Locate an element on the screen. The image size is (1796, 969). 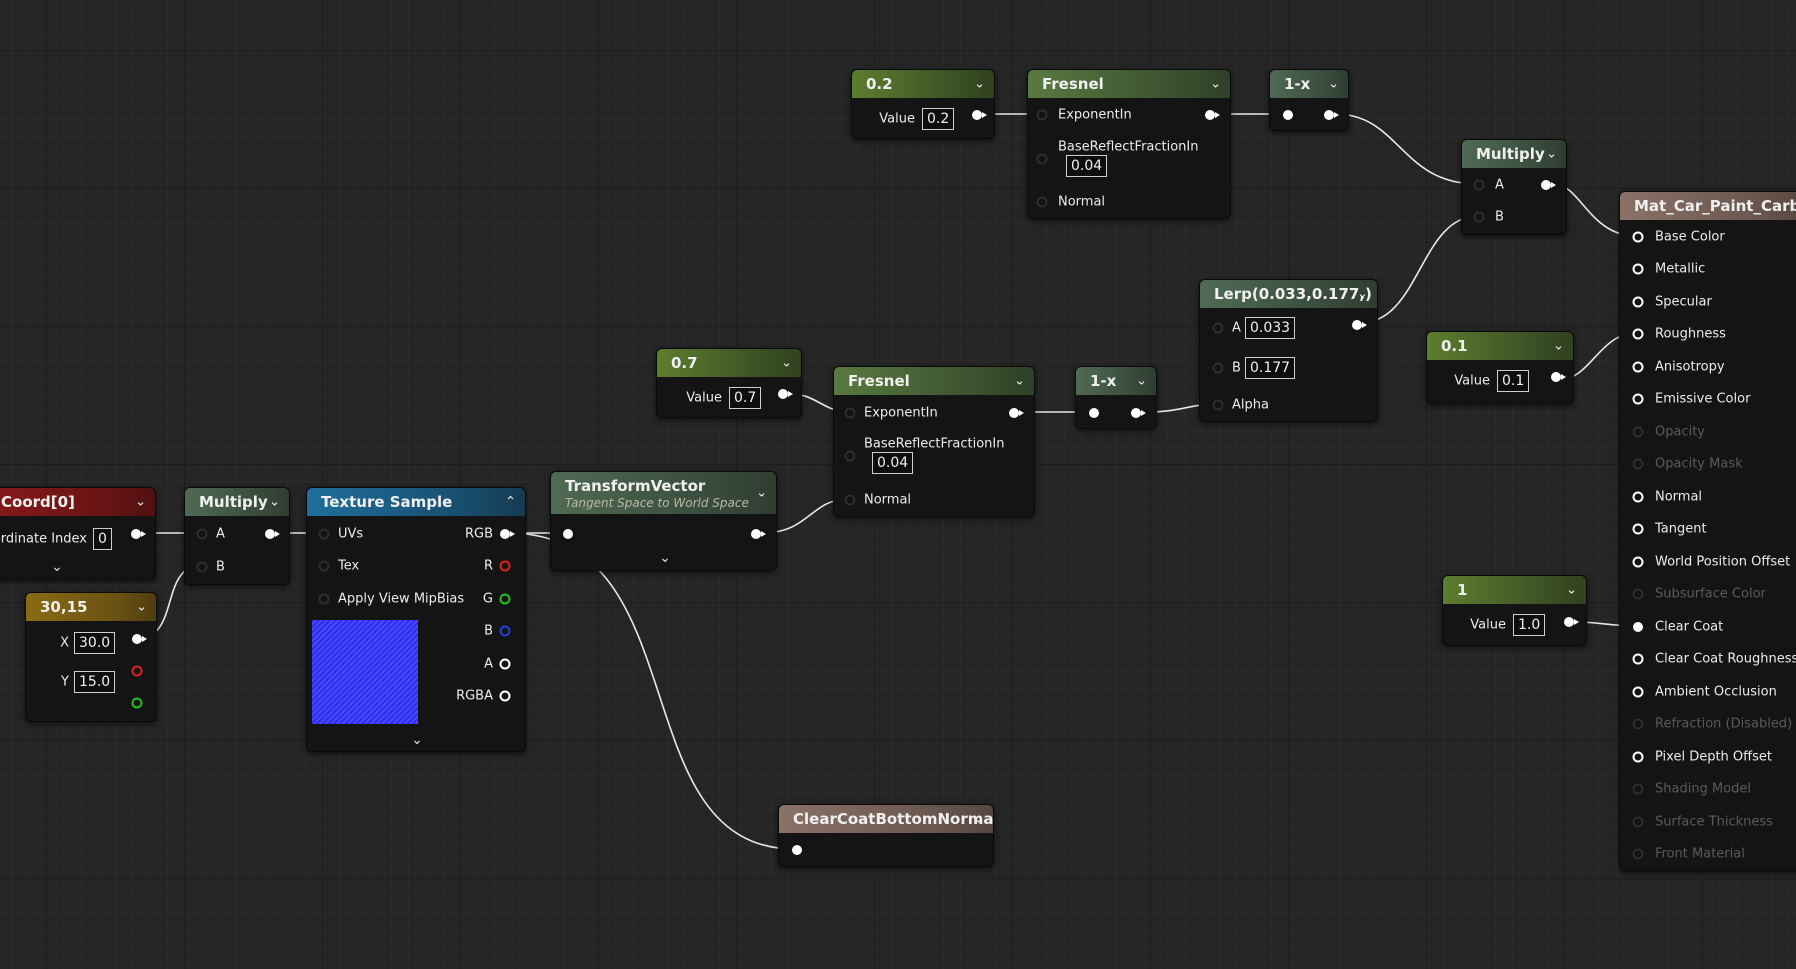
material-pin-emissive-color is located at coordinates (1638, 399).